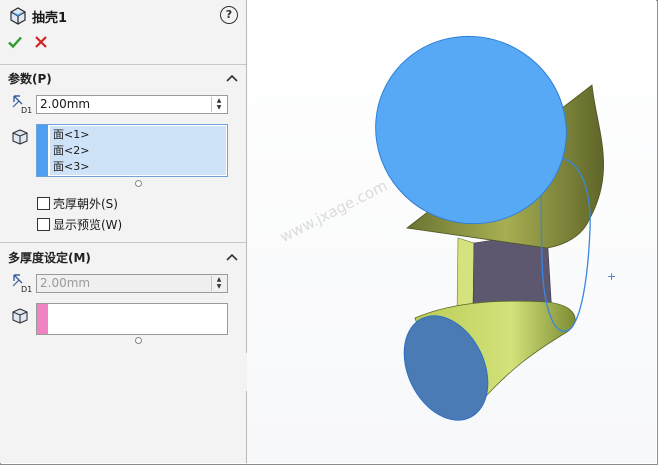  What do you see at coordinates (50, 18) in the screenshot?
I see `panel-title: 抽壳1` at bounding box center [50, 18].